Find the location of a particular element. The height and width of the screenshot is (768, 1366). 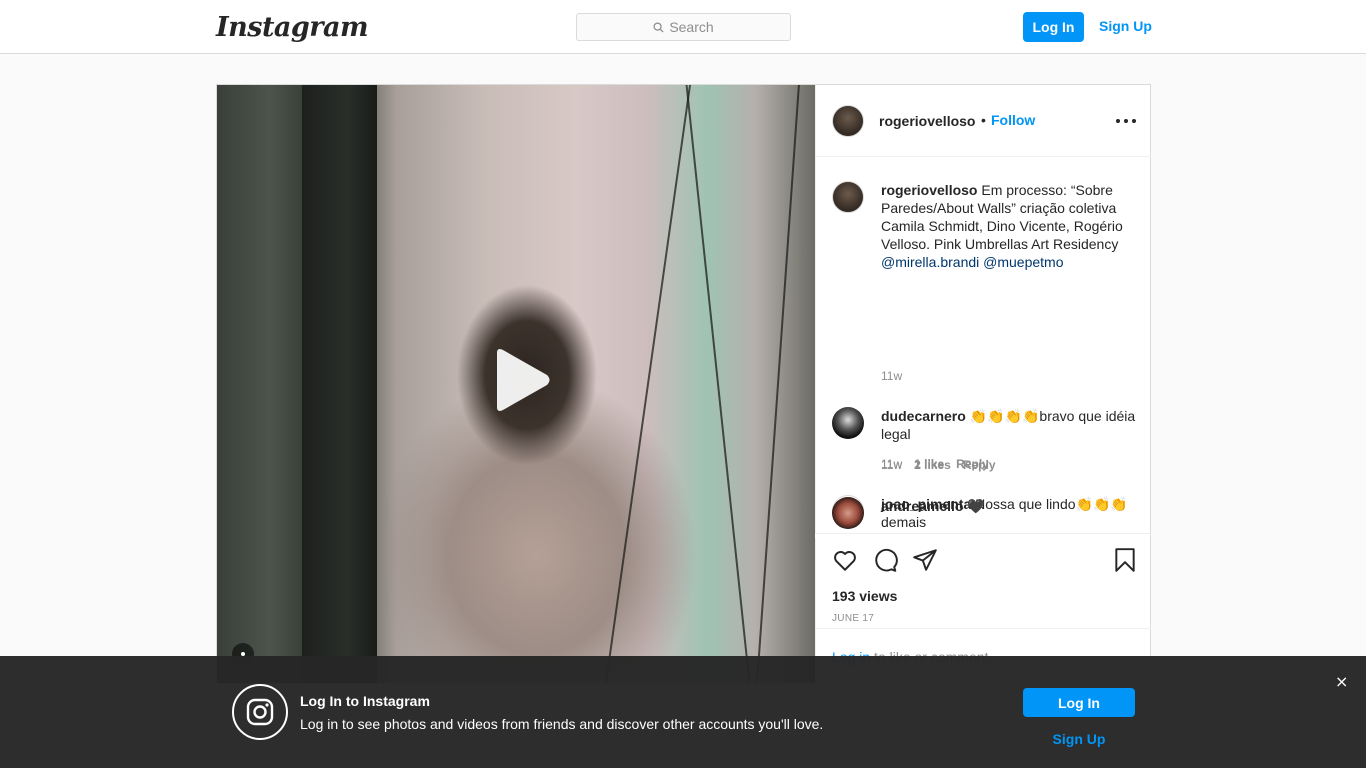

top-nav: Instagram Search Log In Sign Up is located at coordinates (683, 27).